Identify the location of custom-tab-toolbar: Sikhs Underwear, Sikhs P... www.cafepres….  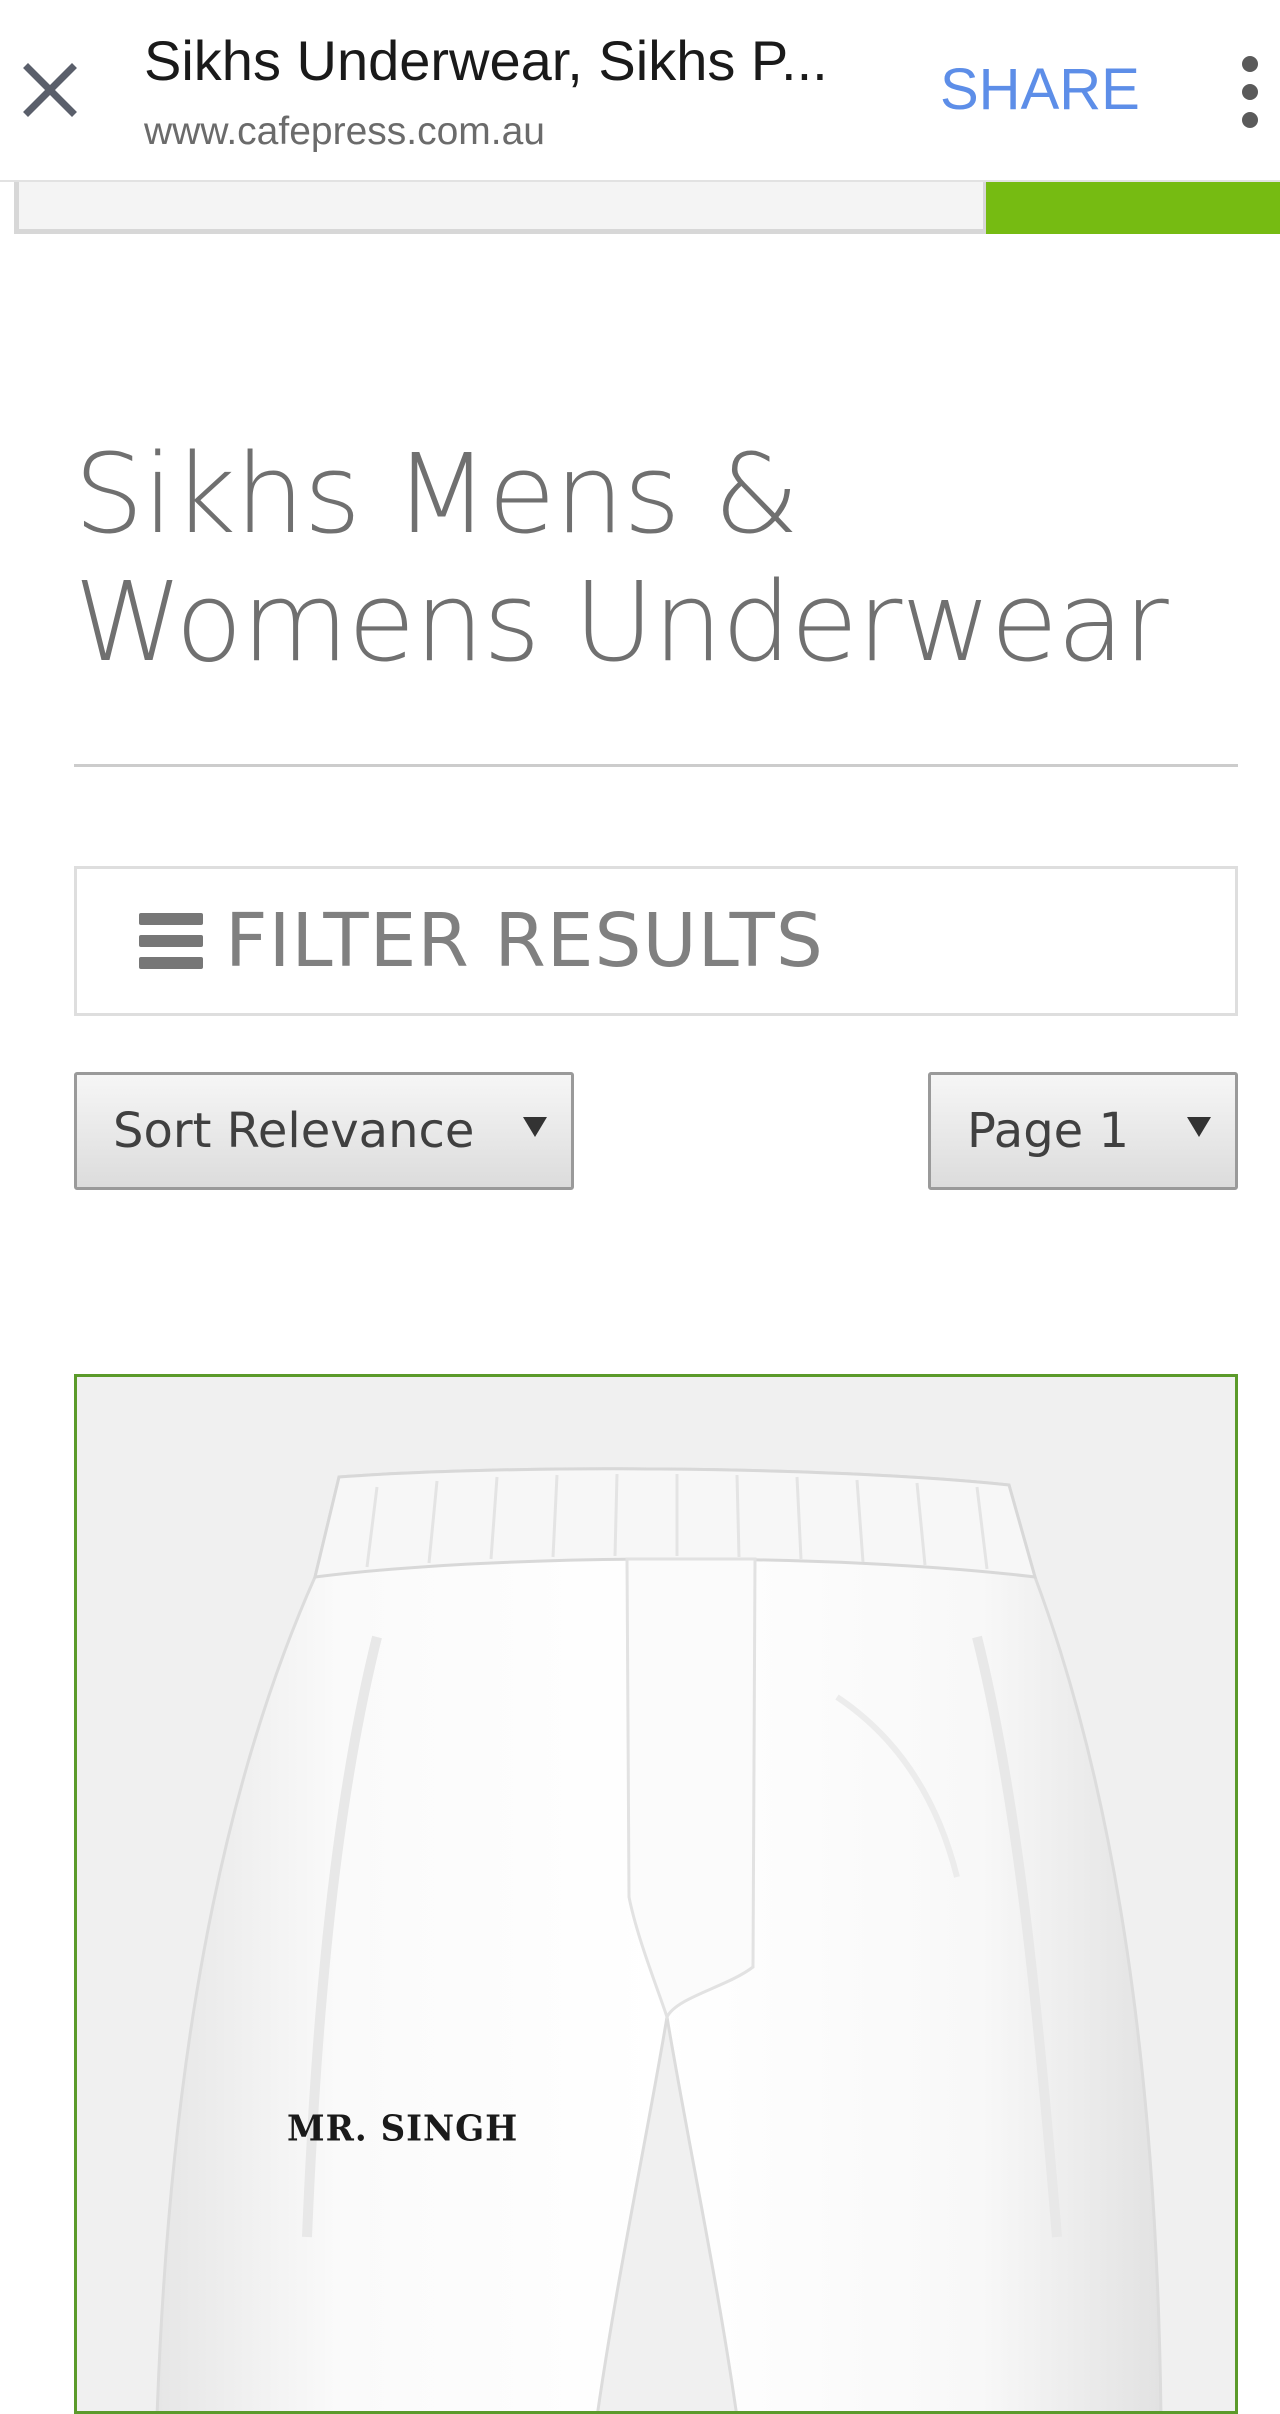
(640, 91).